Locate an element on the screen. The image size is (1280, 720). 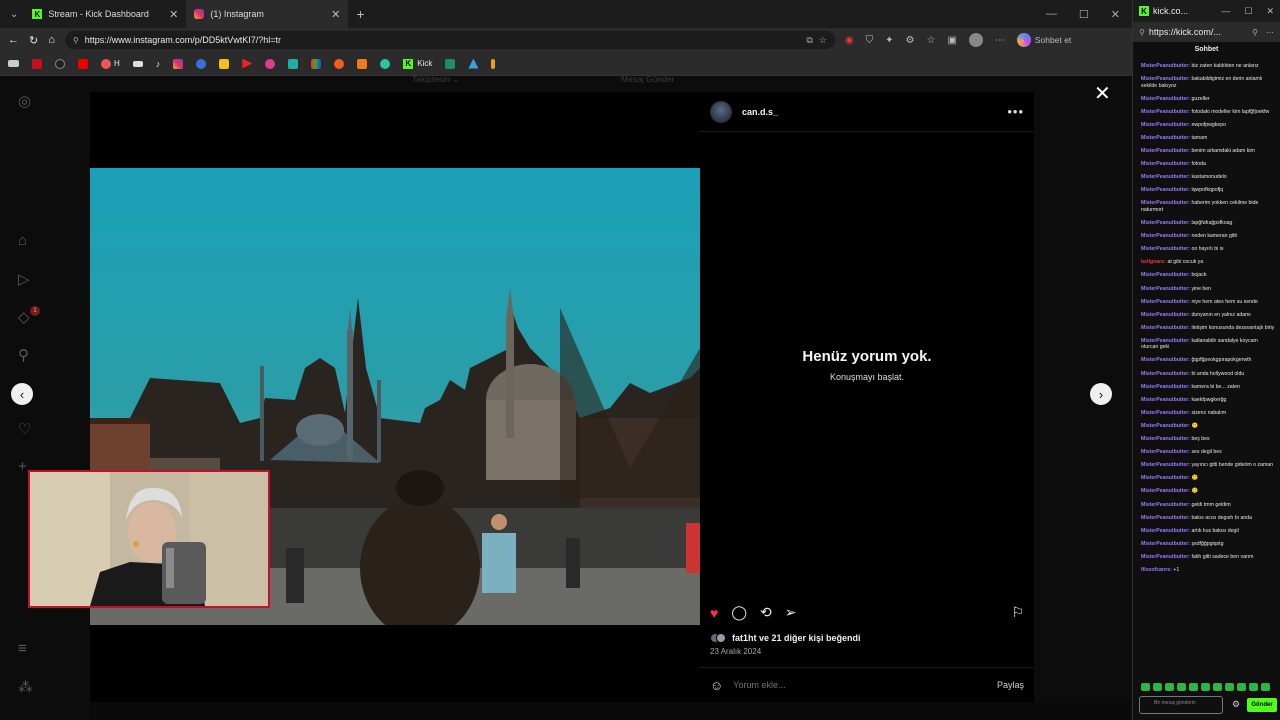
bookmark-green-icon is located at coordinates (450, 63).